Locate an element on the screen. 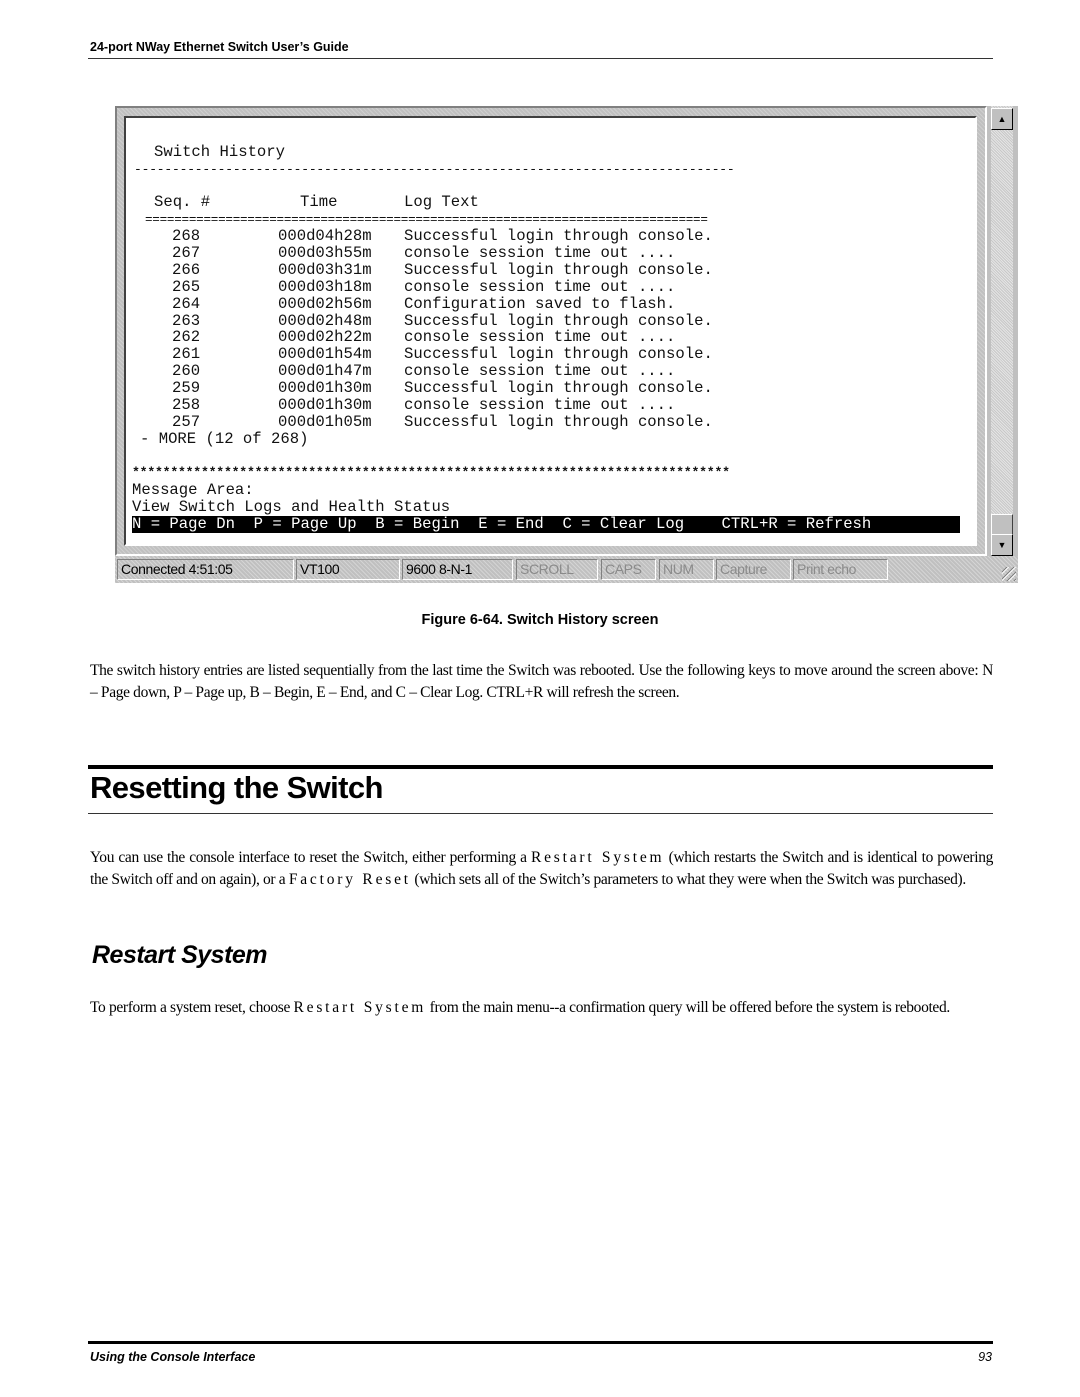 The width and height of the screenshot is (1080, 1397). footer-chapter: Using the Console Interface is located at coordinates (173, 1357).